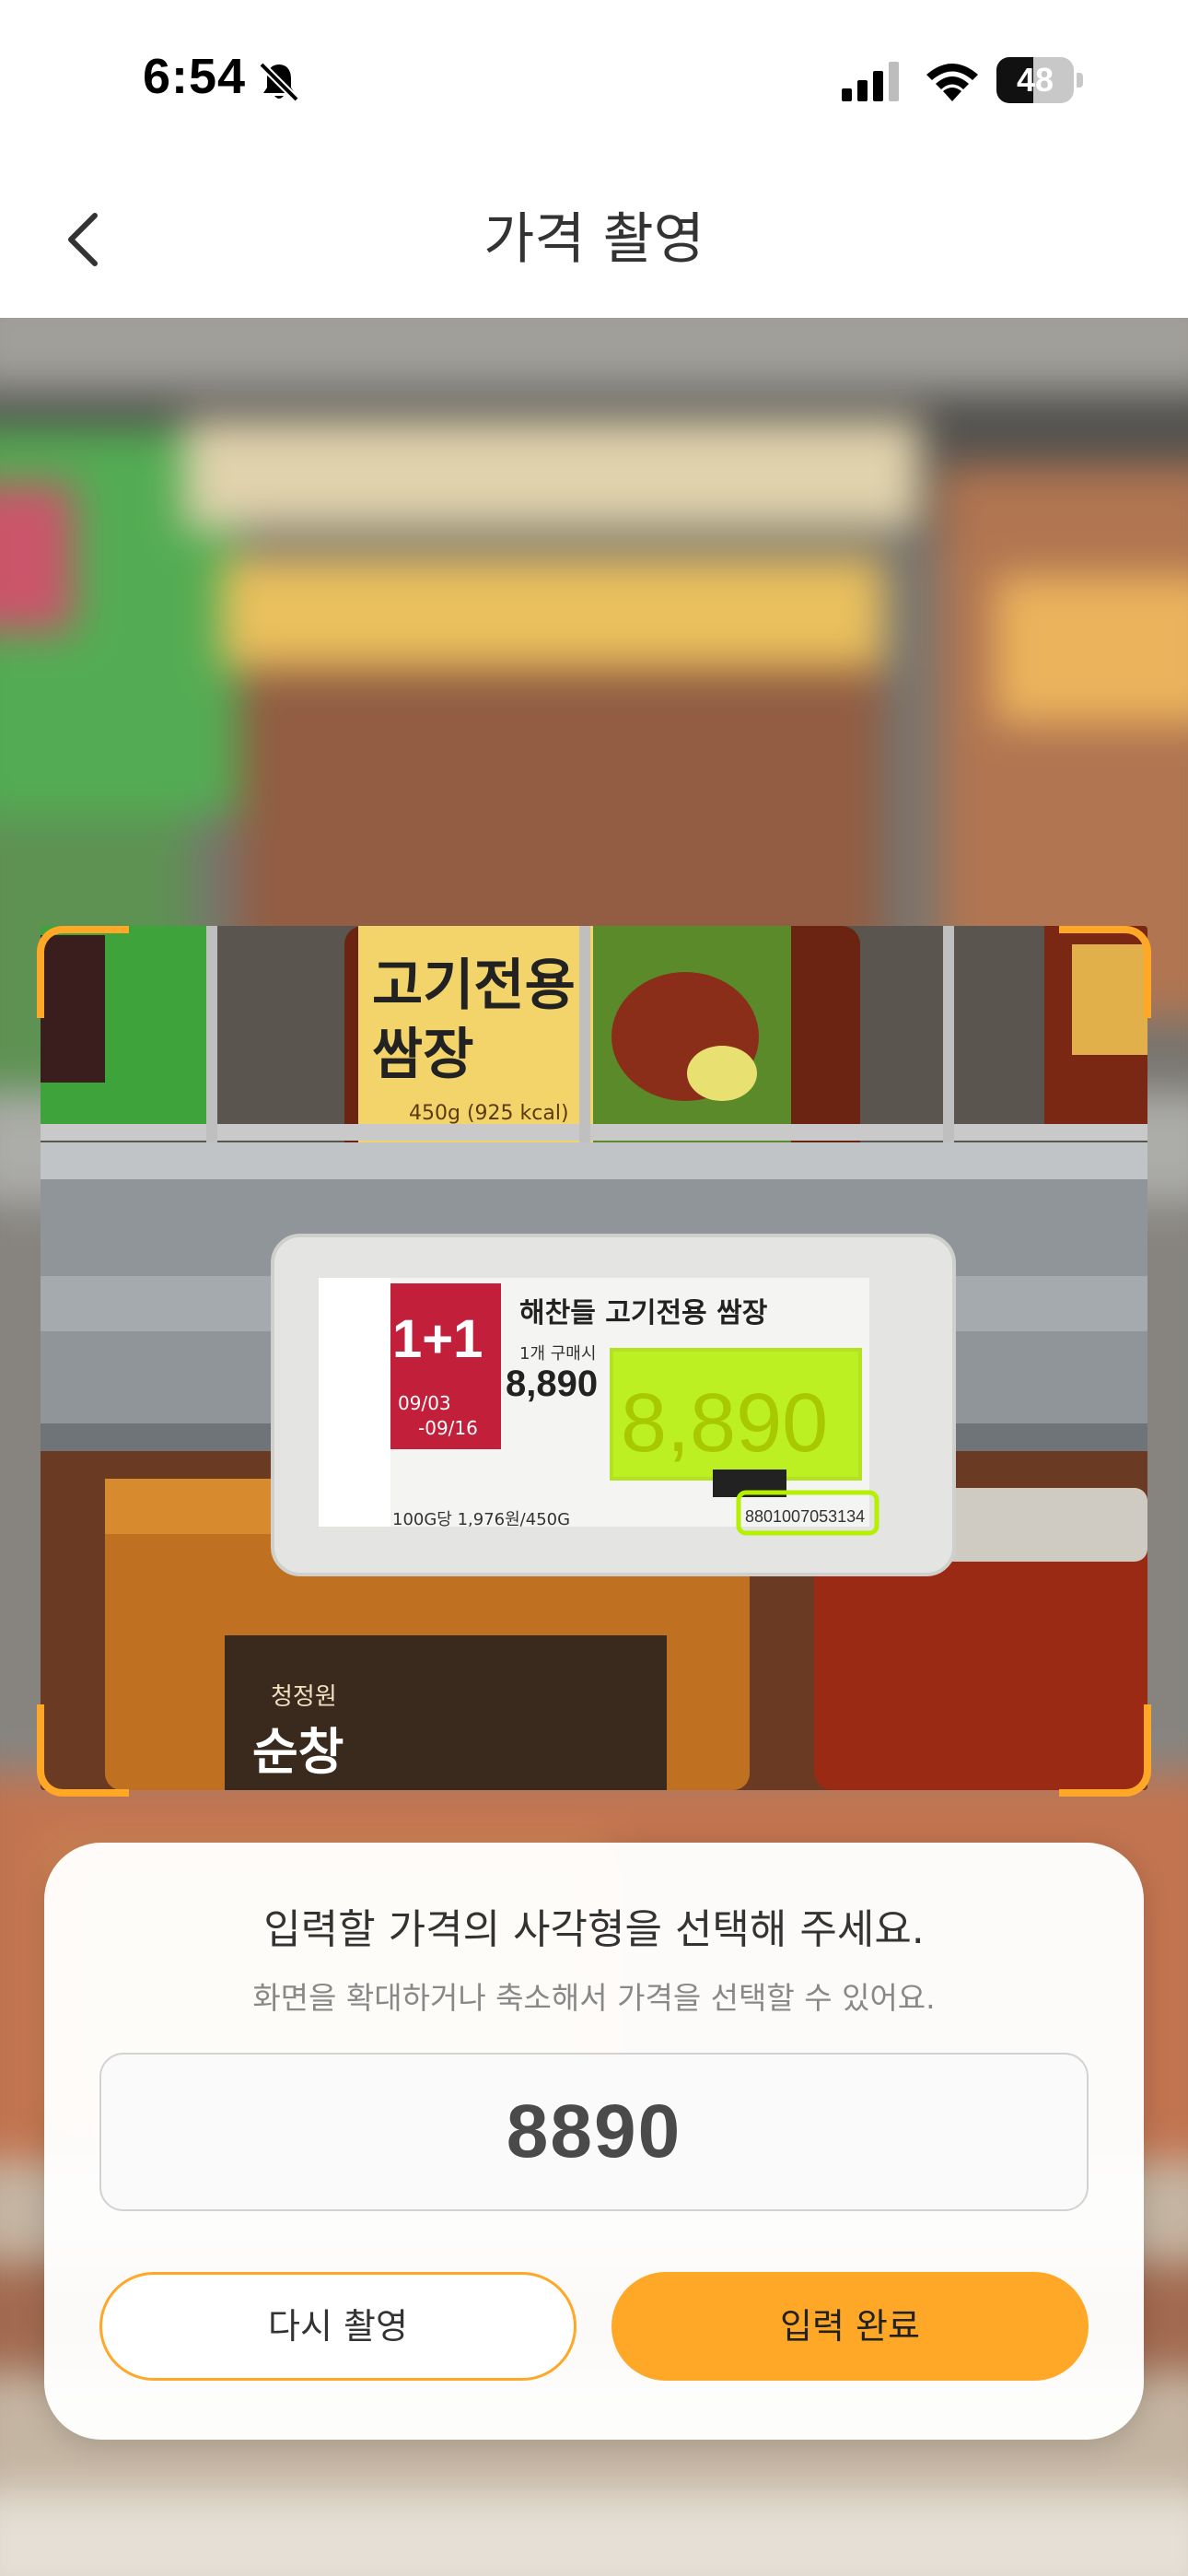 The height and width of the screenshot is (2576, 1188). I want to click on price-input-field: 8890, so click(594, 2132).